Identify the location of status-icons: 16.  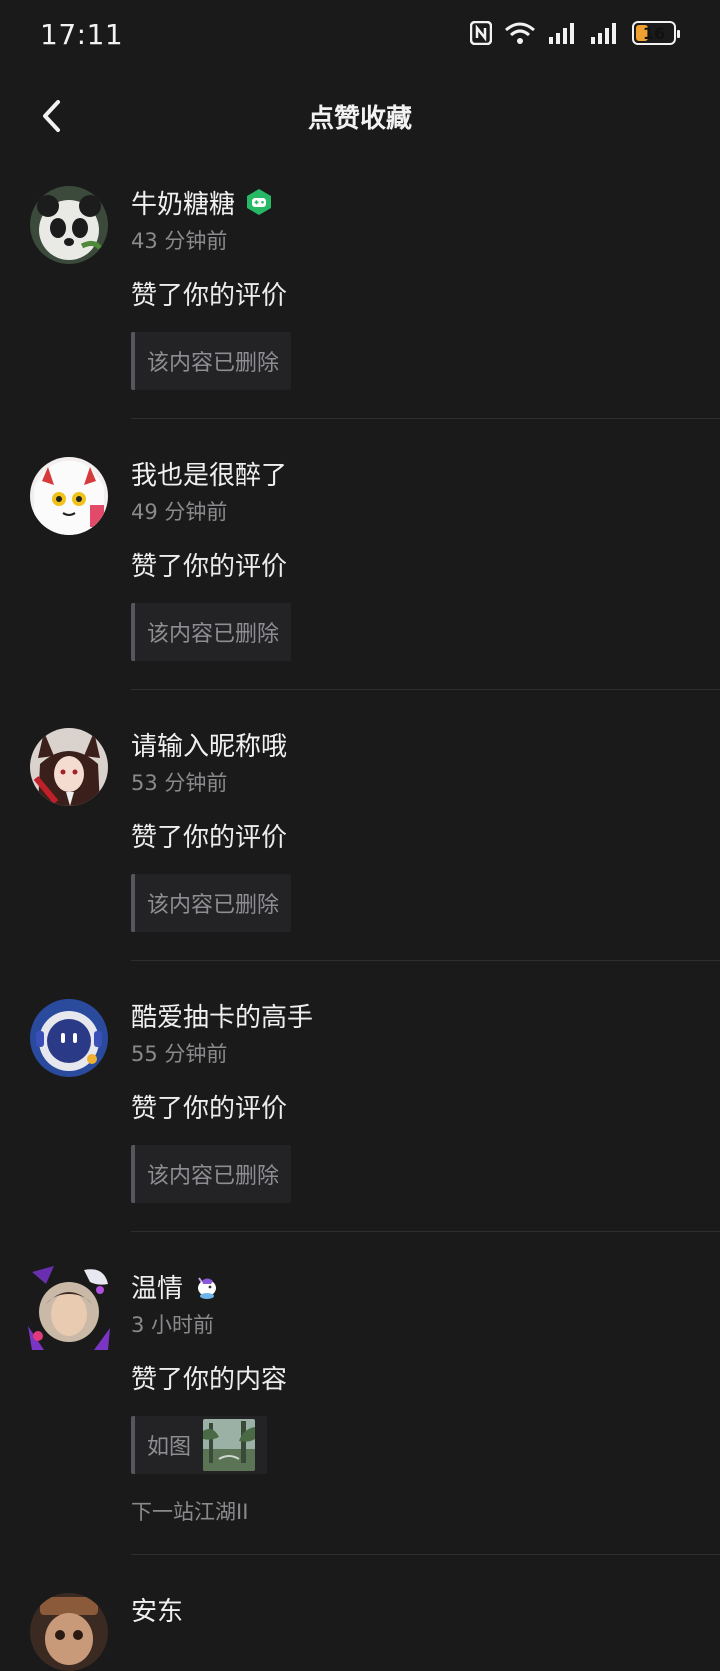
(575, 33).